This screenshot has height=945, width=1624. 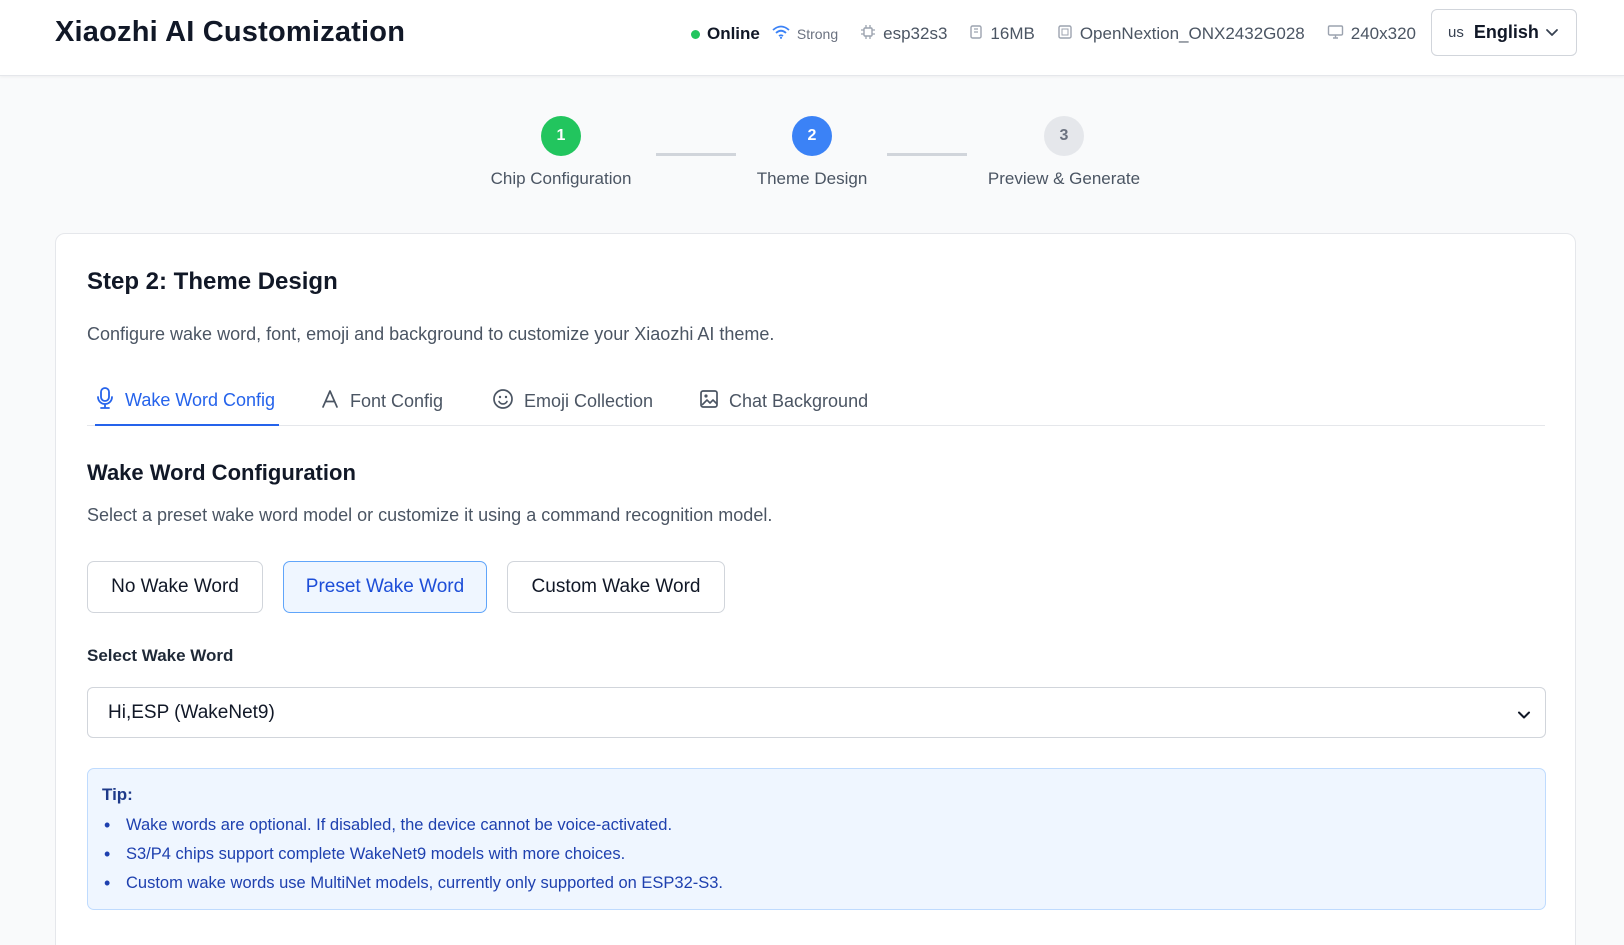 What do you see at coordinates (616, 587) in the screenshot?
I see `custom-wake-word-button: Custom Wake Word` at bounding box center [616, 587].